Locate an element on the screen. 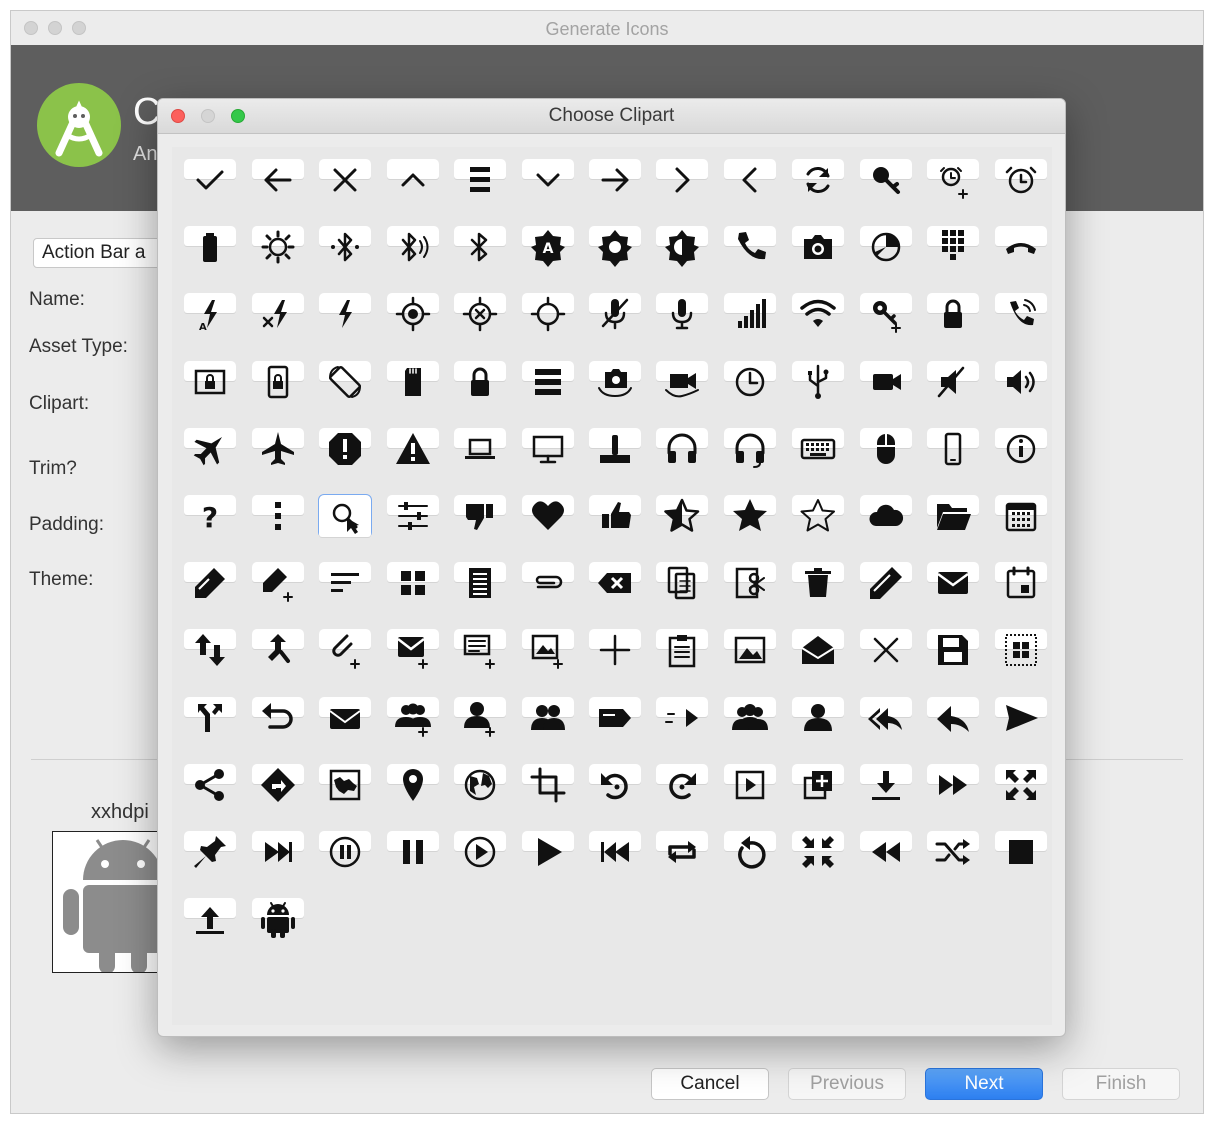  replay-clipart is located at coordinates (750, 852).